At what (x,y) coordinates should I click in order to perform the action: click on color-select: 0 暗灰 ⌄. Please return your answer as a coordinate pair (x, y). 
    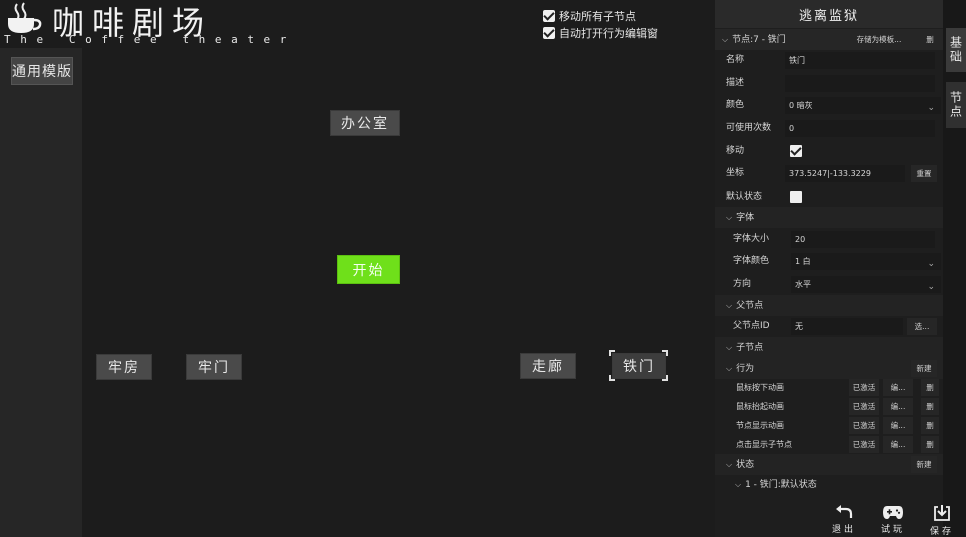
    Looking at the image, I should click on (863, 105).